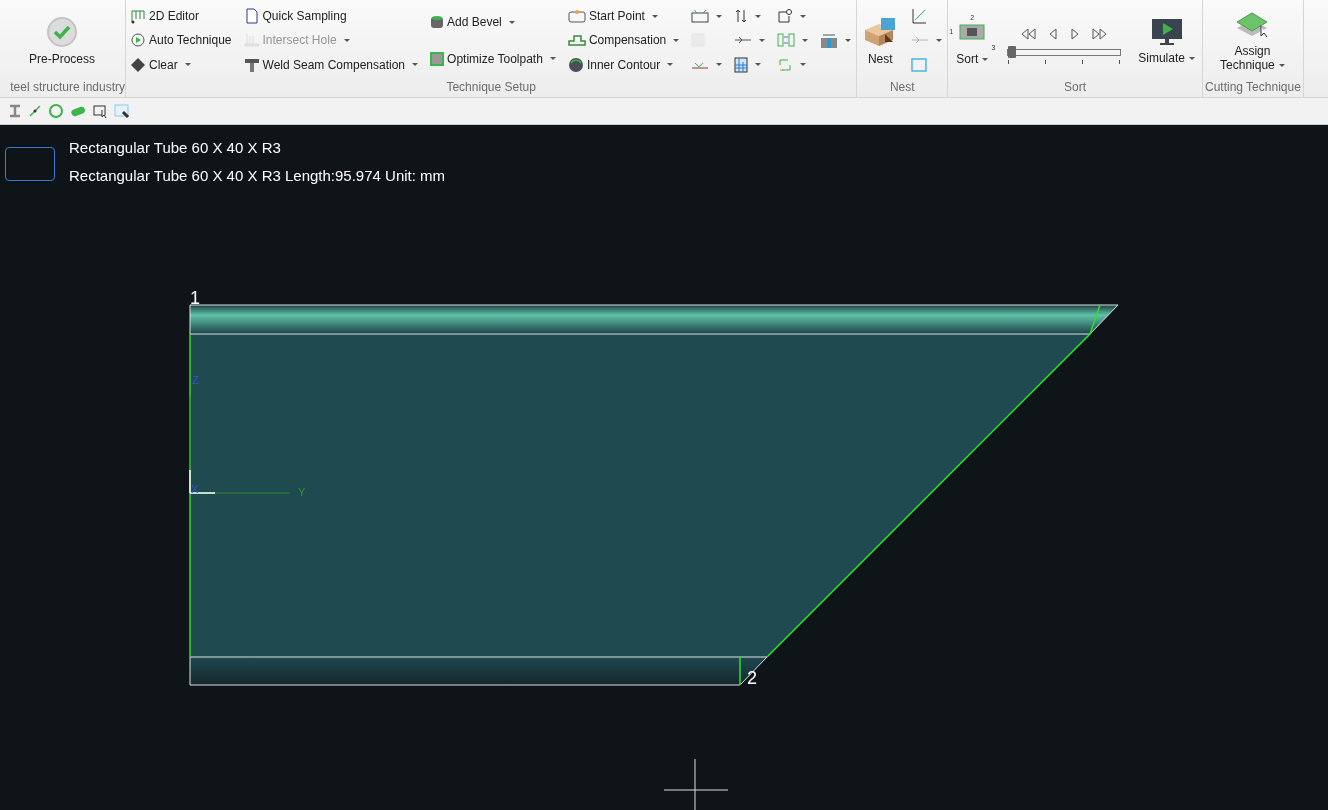 The width and height of the screenshot is (1328, 810). Describe the element at coordinates (15, 111) in the screenshot. I see `i-beam-icon` at that location.